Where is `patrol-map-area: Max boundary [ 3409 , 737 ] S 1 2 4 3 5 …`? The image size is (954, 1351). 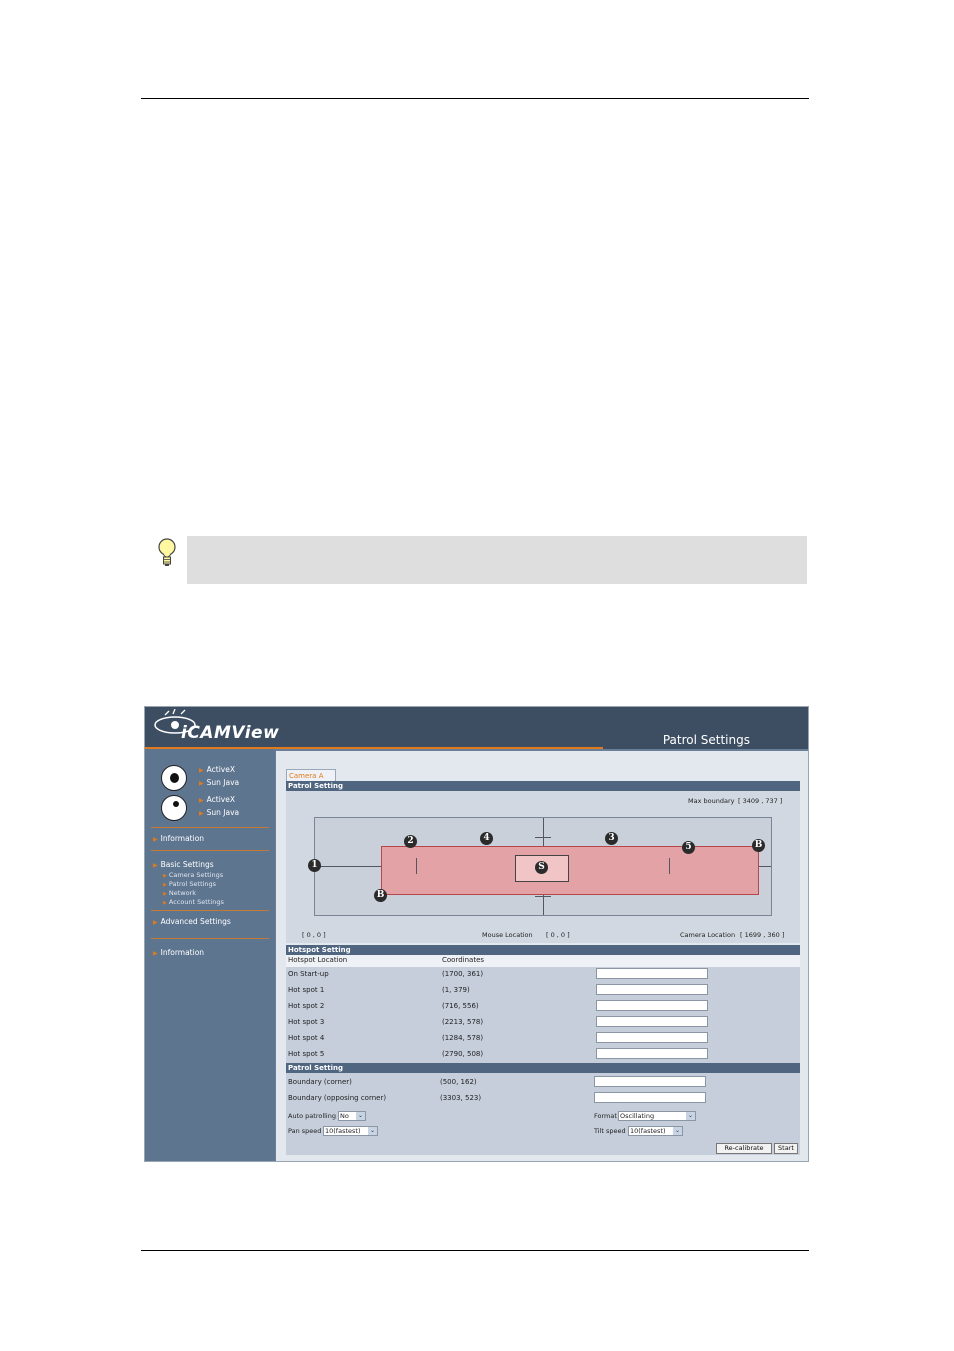
patrol-map-area: Max boundary [ 3409 , 737 ] S 1 2 4 3 5 … is located at coordinates (543, 867).